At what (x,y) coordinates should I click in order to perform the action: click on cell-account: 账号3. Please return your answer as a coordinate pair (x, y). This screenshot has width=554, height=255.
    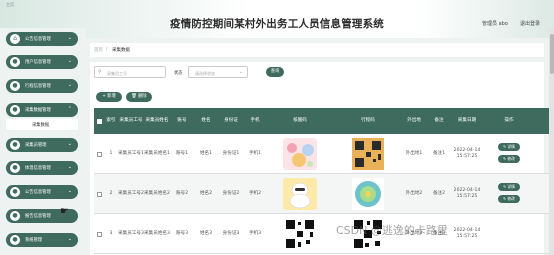
    Looking at the image, I should click on (182, 233).